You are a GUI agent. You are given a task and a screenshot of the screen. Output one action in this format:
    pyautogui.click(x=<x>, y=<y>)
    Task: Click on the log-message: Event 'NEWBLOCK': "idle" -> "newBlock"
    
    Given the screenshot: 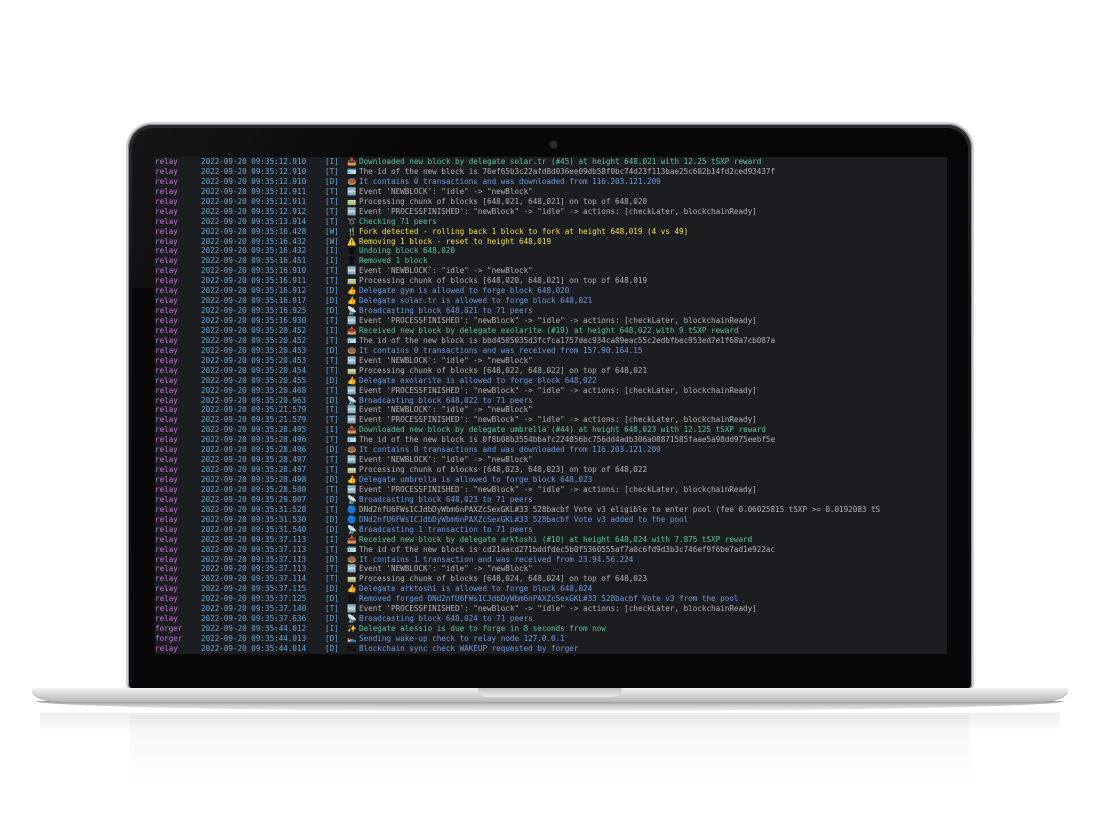 What is the action you would take?
    pyautogui.click(x=446, y=271)
    